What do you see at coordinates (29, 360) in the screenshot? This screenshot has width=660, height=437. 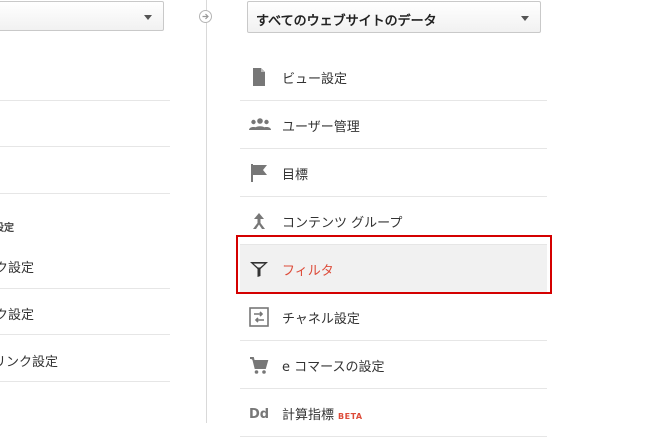 I see `left-menu-item: リンク設定` at bounding box center [29, 360].